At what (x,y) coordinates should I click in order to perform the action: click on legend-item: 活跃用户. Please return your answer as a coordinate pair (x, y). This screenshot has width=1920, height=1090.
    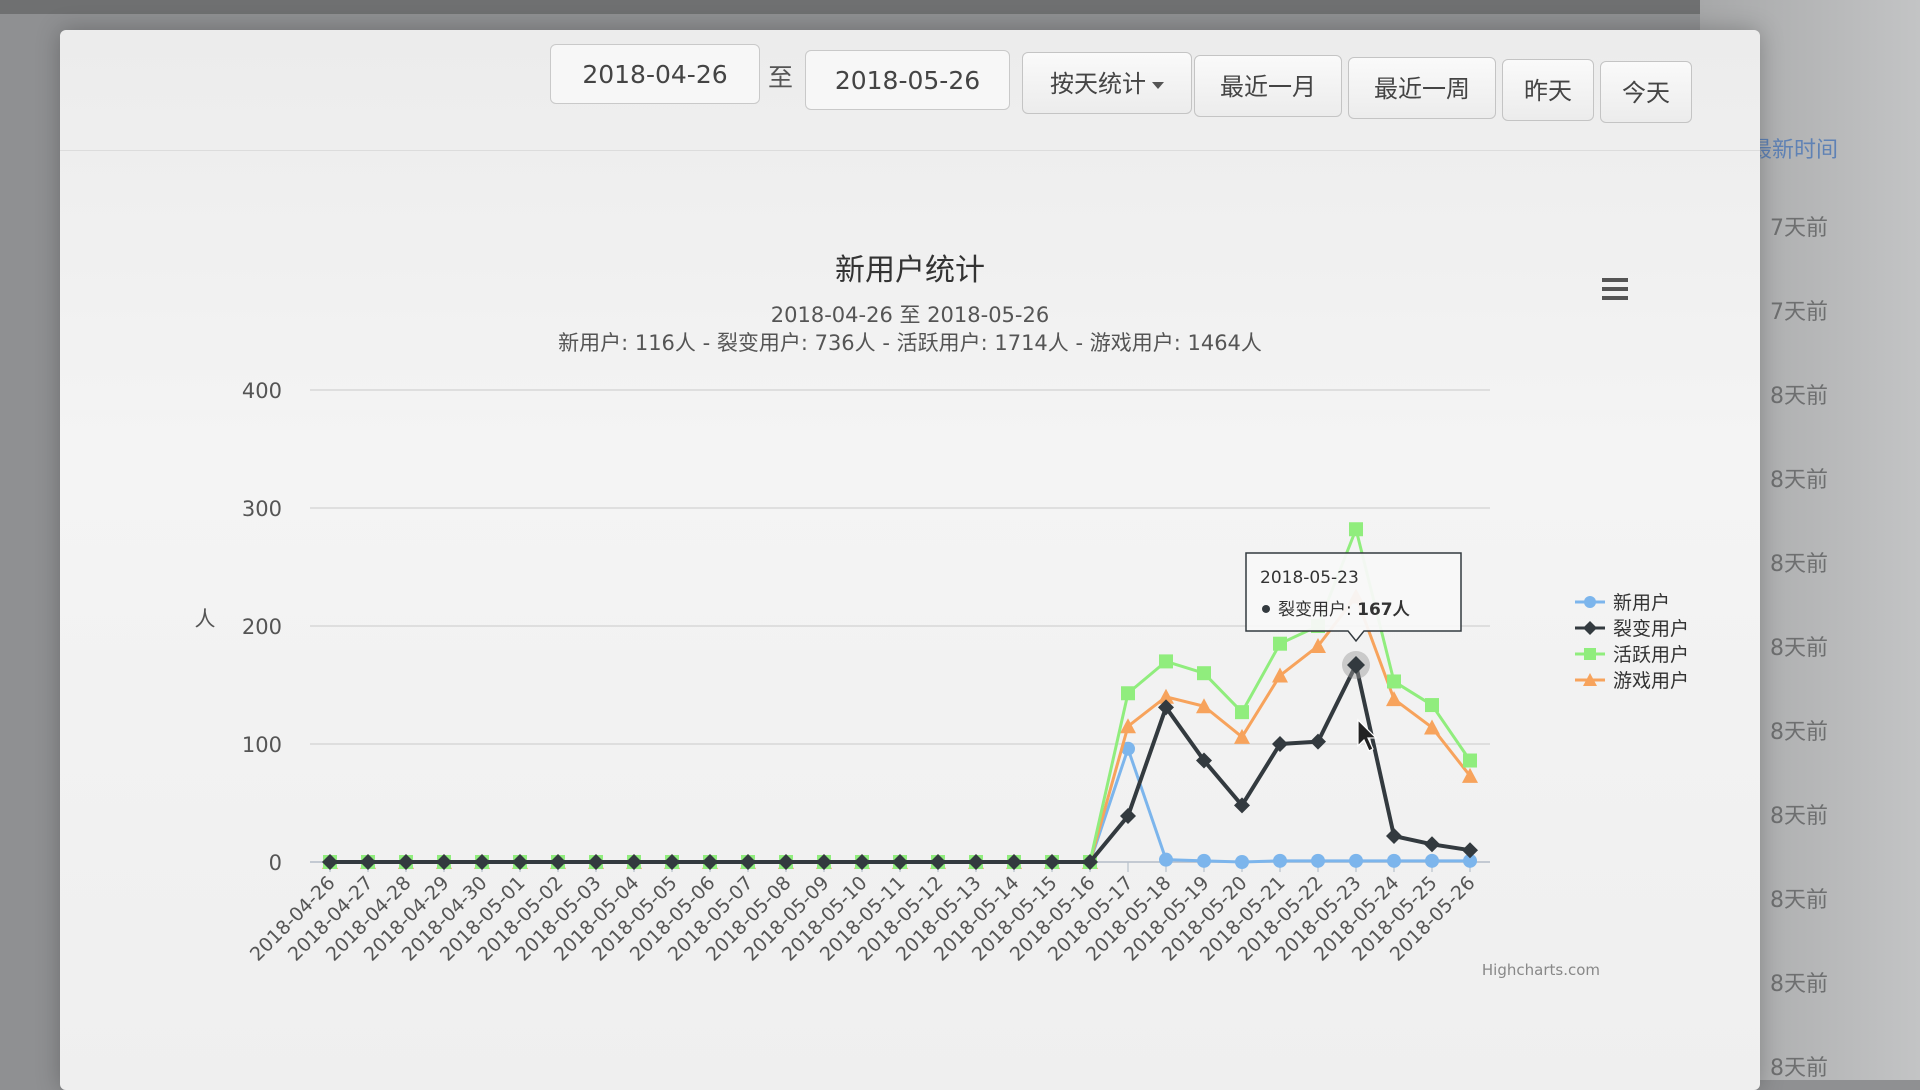
    Looking at the image, I should click on (1632, 655).